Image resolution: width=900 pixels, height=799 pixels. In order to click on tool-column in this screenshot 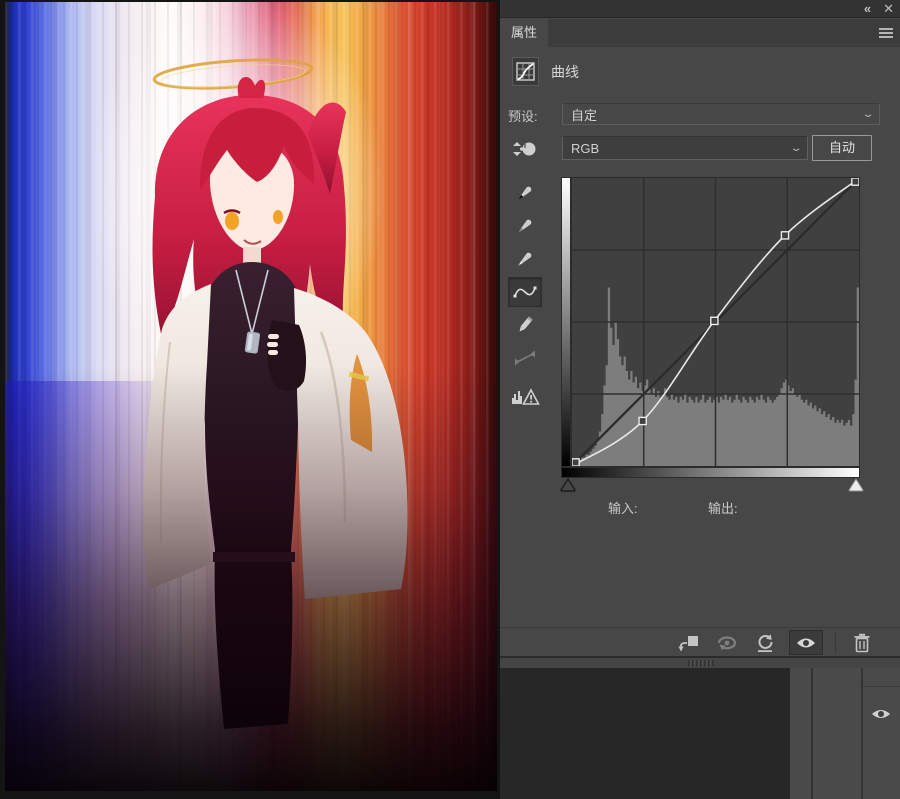, I will do `click(526, 296)`.